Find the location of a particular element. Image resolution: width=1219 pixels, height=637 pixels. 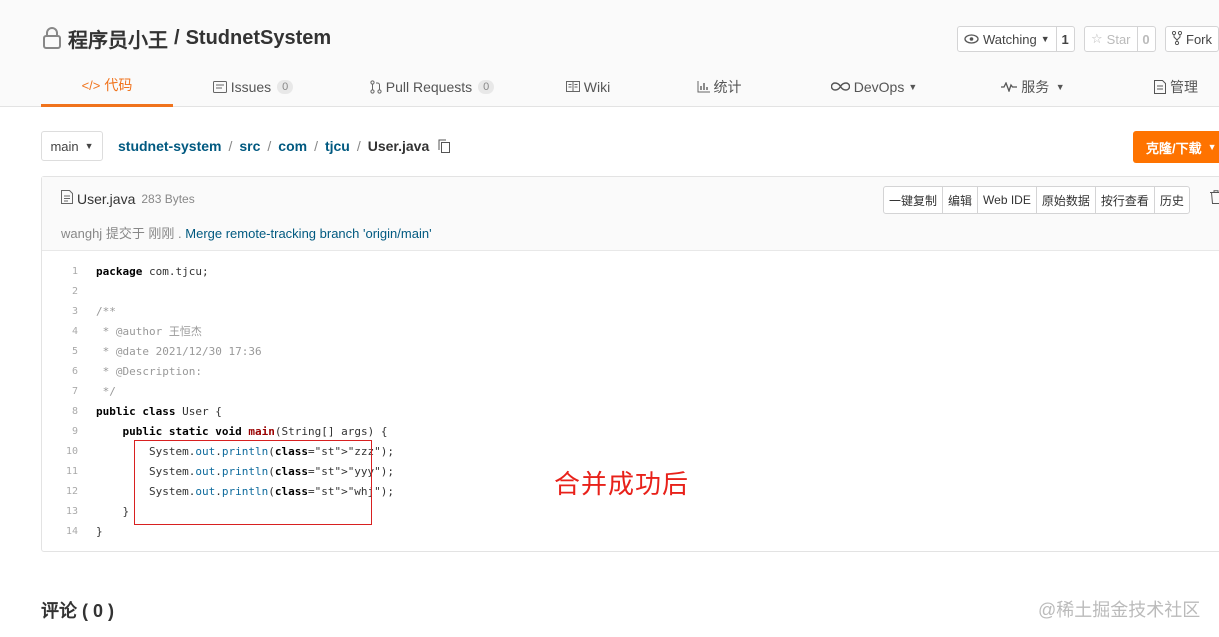

pull-requests-count-badge: 0 is located at coordinates (486, 86).